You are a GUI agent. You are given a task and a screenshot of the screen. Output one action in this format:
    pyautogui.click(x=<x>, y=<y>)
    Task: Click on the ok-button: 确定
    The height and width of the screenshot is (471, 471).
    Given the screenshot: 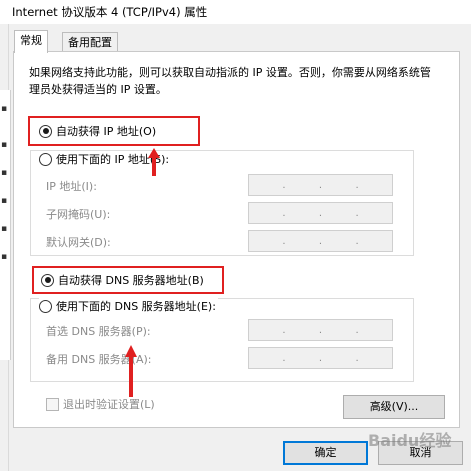 What is the action you would take?
    pyautogui.click(x=325, y=453)
    